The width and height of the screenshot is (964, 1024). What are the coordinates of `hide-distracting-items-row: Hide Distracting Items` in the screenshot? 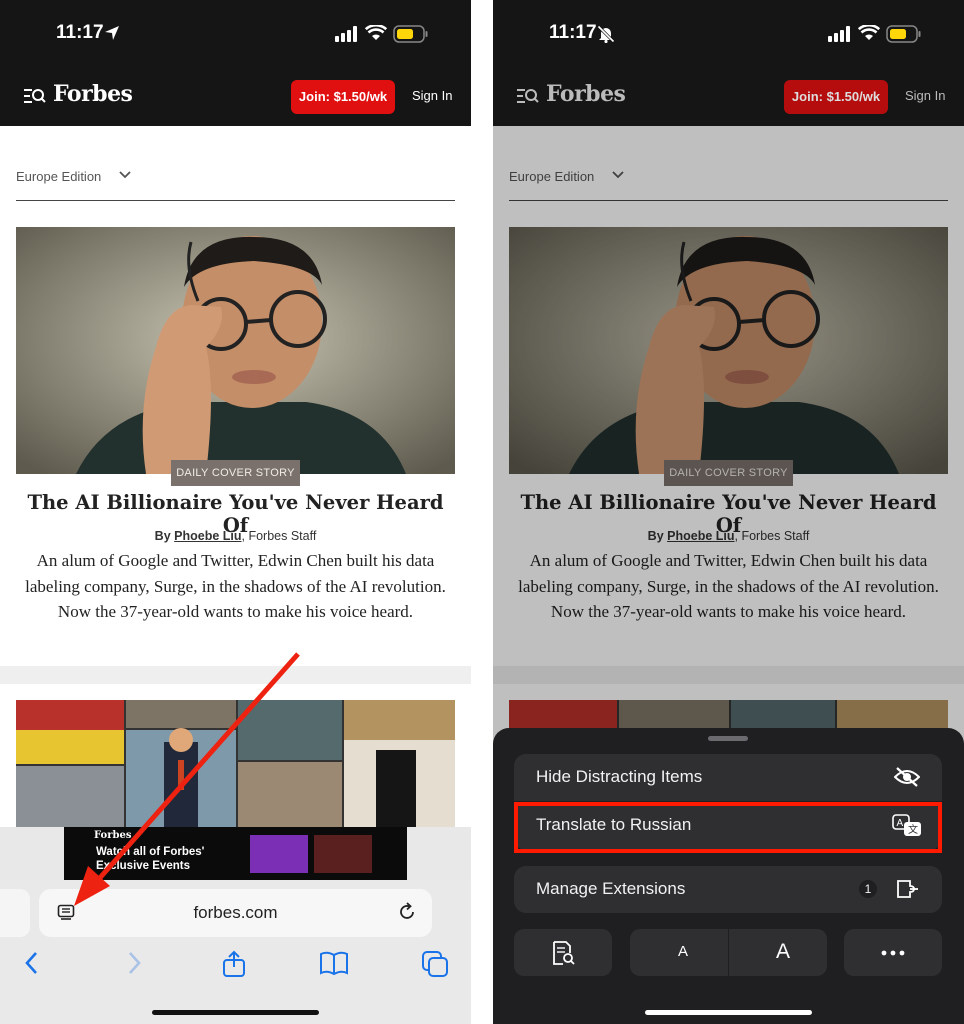 It's located at (728, 777).